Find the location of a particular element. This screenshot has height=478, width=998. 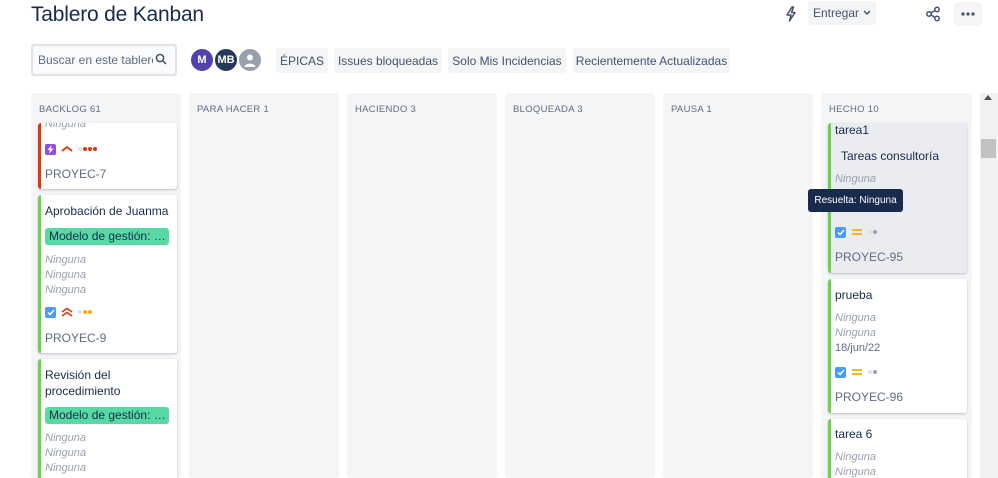

column-para-hacer: PARA HACER 1 is located at coordinates (264, 285).